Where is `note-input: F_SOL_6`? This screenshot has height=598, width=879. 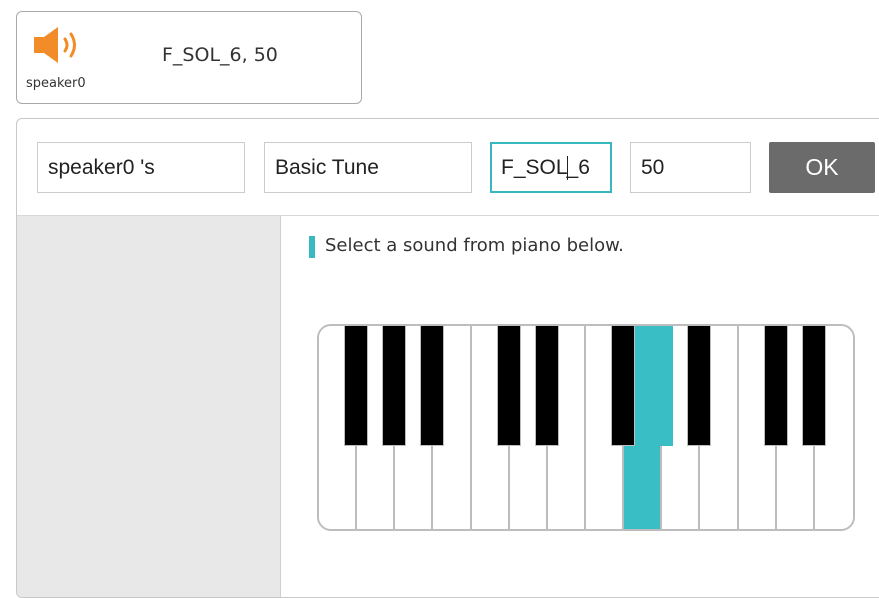
note-input: F_SOL_6 is located at coordinates (551, 167).